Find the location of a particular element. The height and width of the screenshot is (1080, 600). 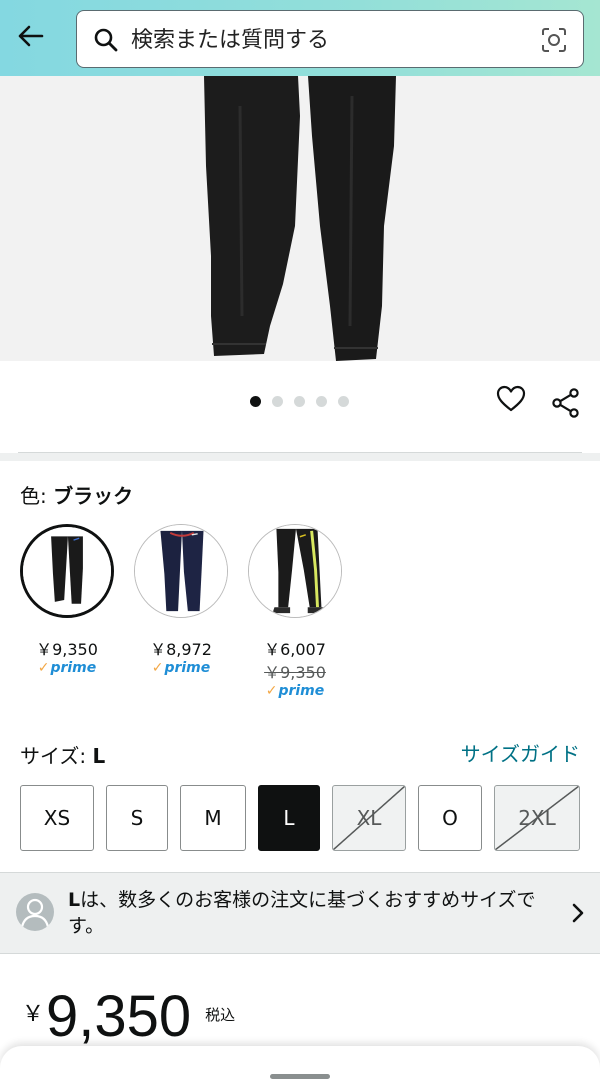

search-box is located at coordinates (330, 39).